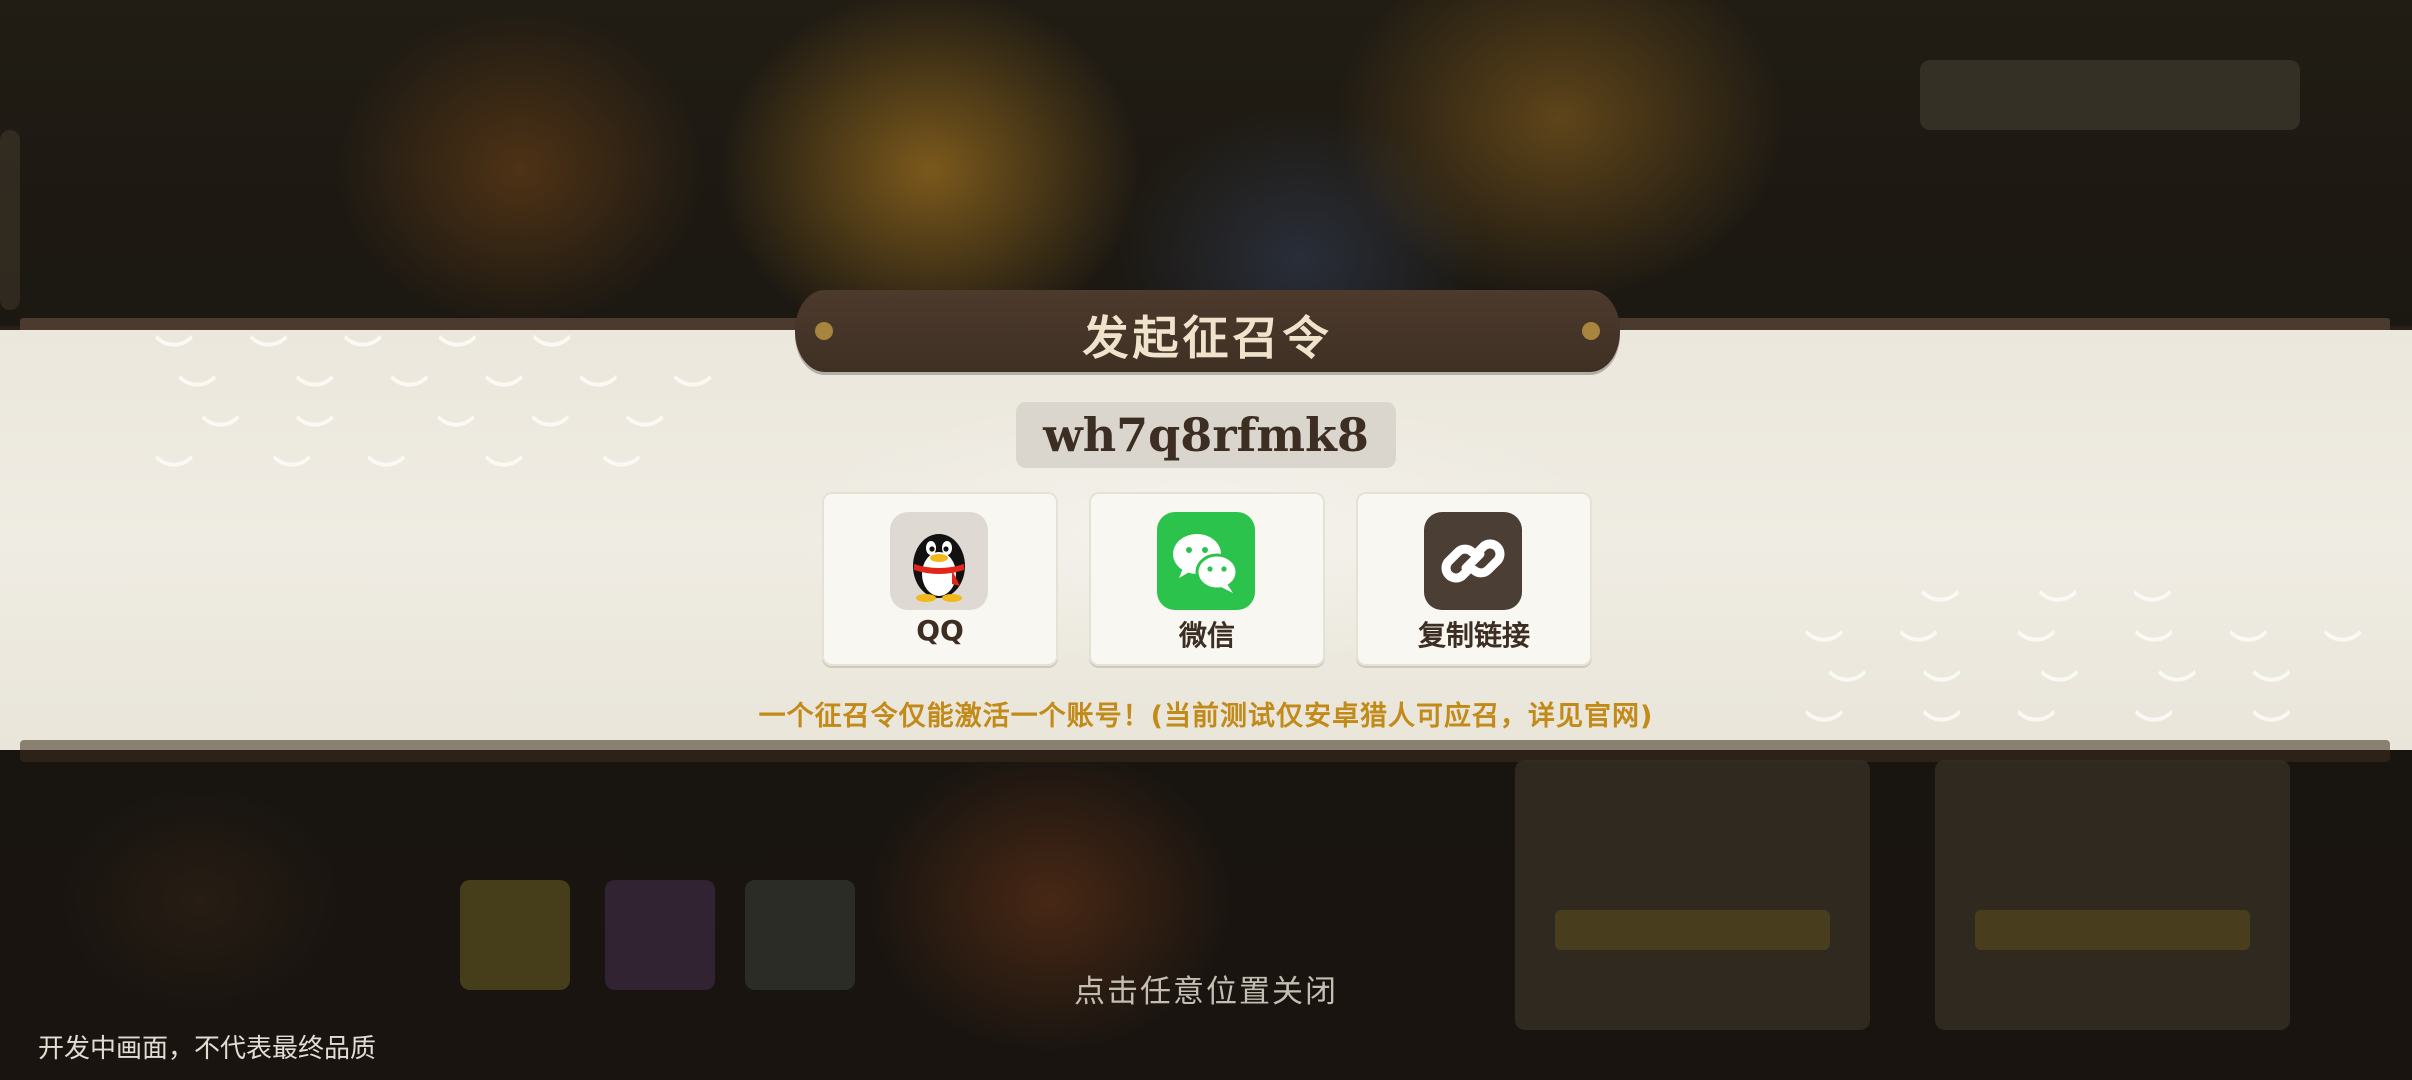 This screenshot has height=1080, width=2412. I want to click on share-qq-button: QQ, so click(940, 579).